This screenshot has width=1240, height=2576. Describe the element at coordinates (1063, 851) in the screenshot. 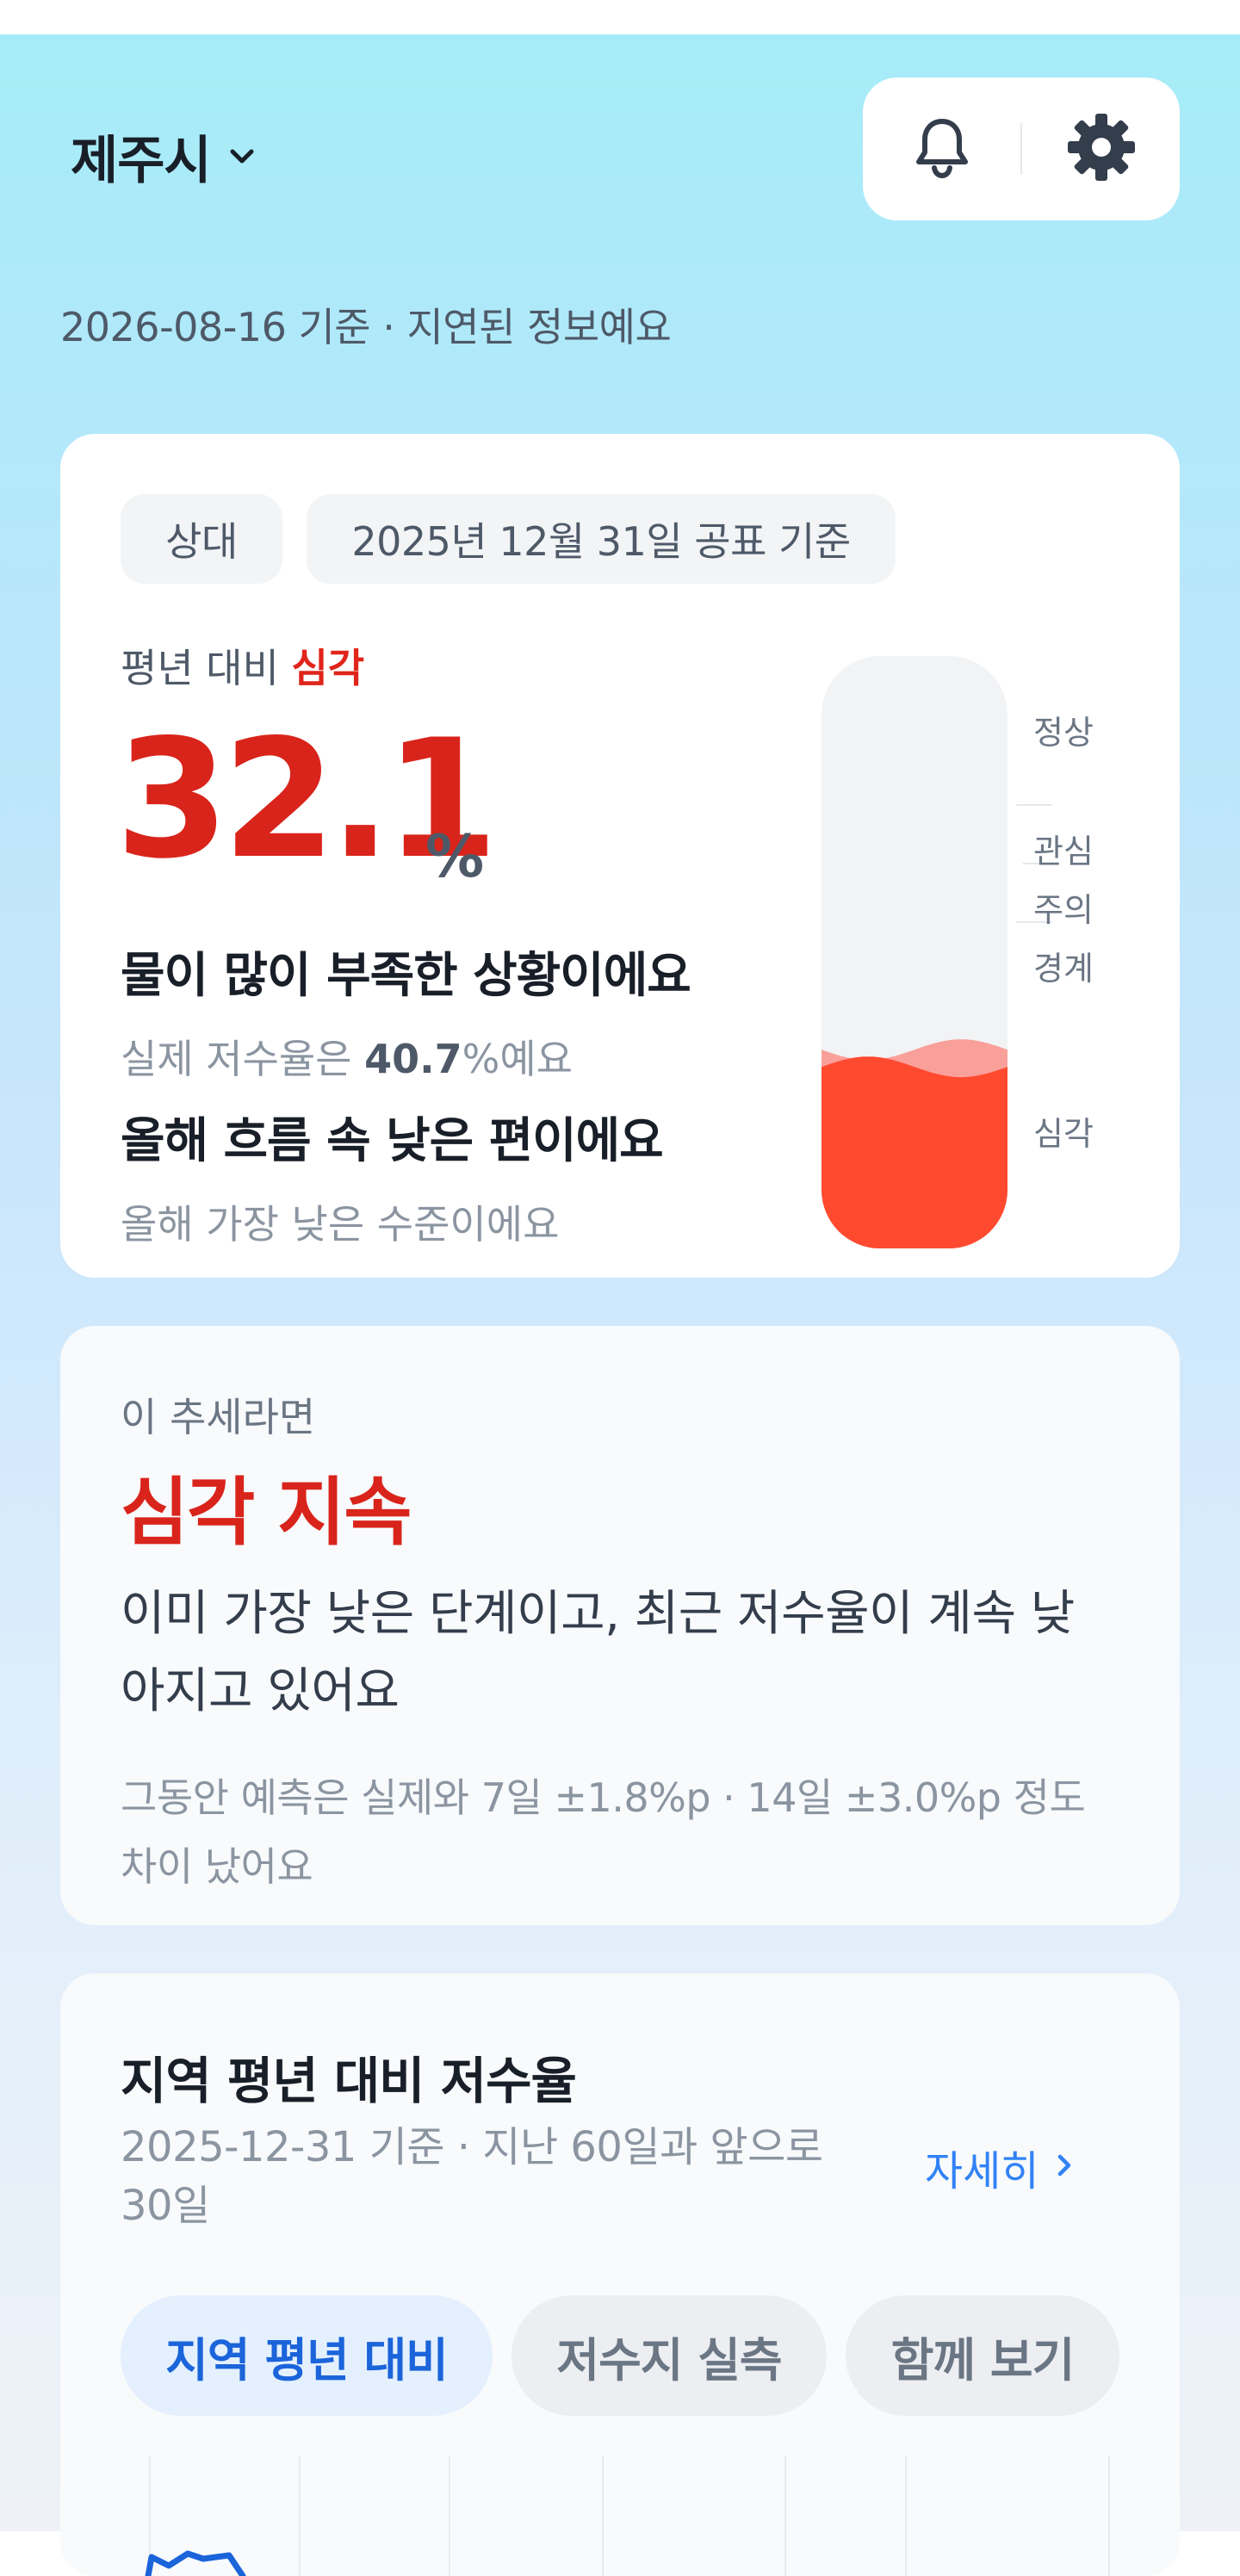

I see `gauge-label-interest: 관심` at that location.